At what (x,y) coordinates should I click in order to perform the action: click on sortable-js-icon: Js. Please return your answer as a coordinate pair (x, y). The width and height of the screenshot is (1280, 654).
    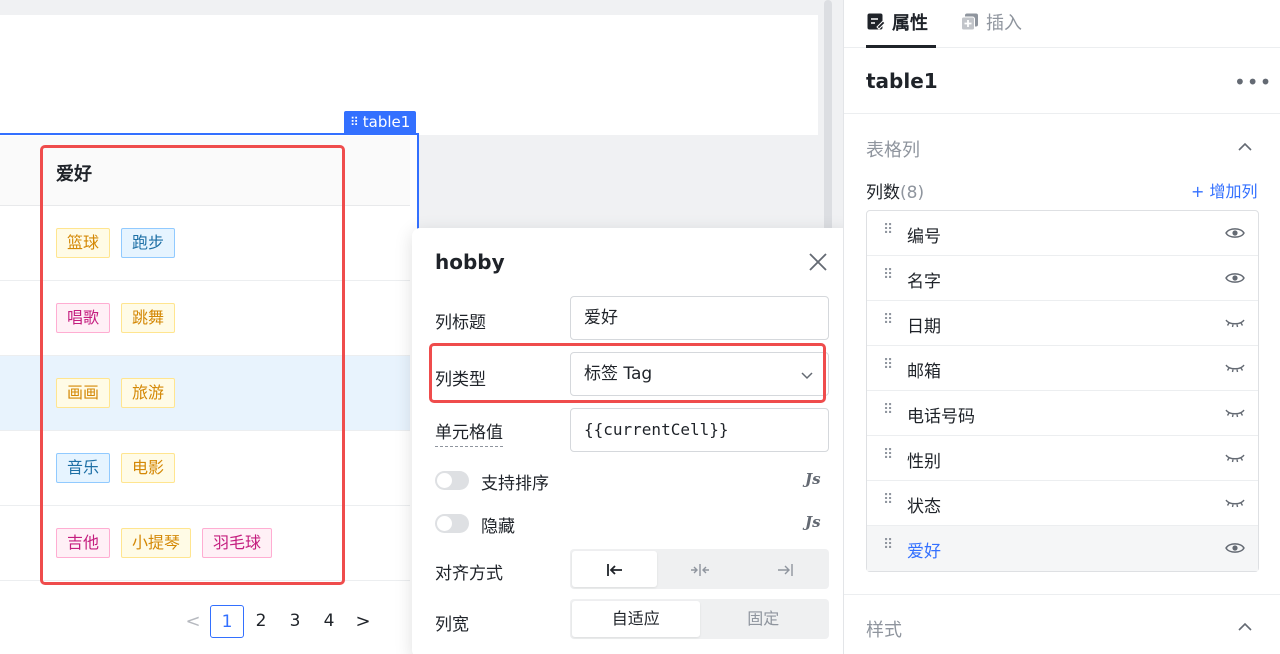
    Looking at the image, I should click on (813, 479).